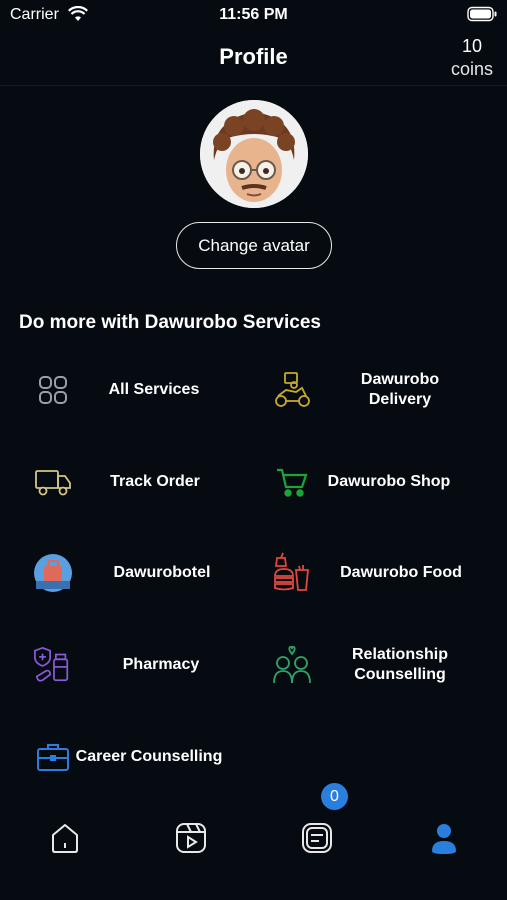 The image size is (507, 900). I want to click on change-avatar-button: Change avatar, so click(254, 245).